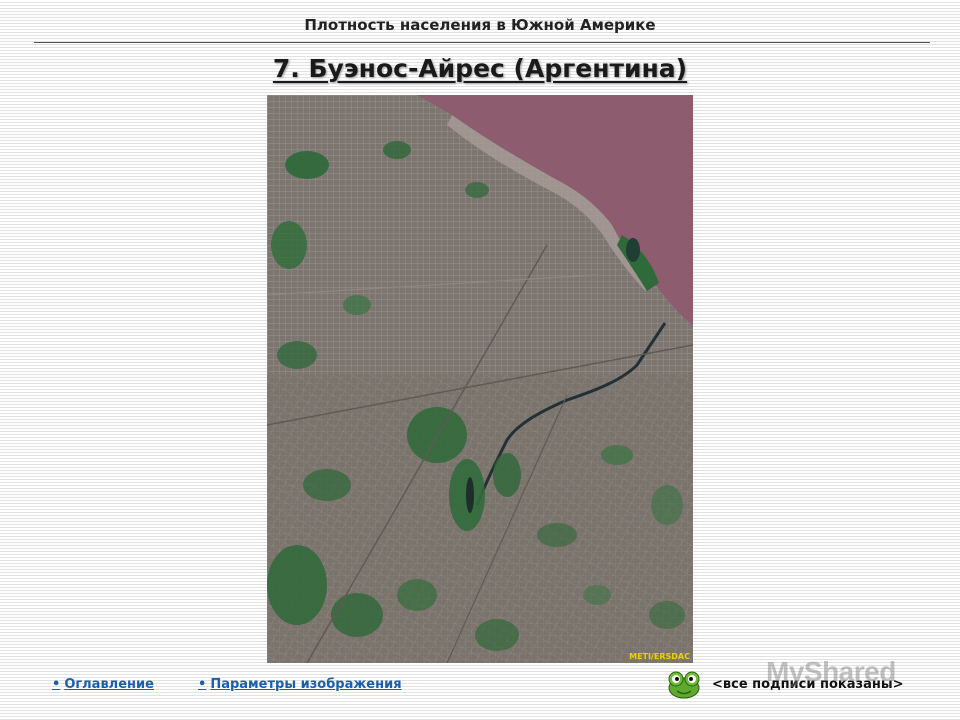 This screenshot has width=960, height=720. I want to click on image-credit: METI/ERSDAC, so click(659, 656).